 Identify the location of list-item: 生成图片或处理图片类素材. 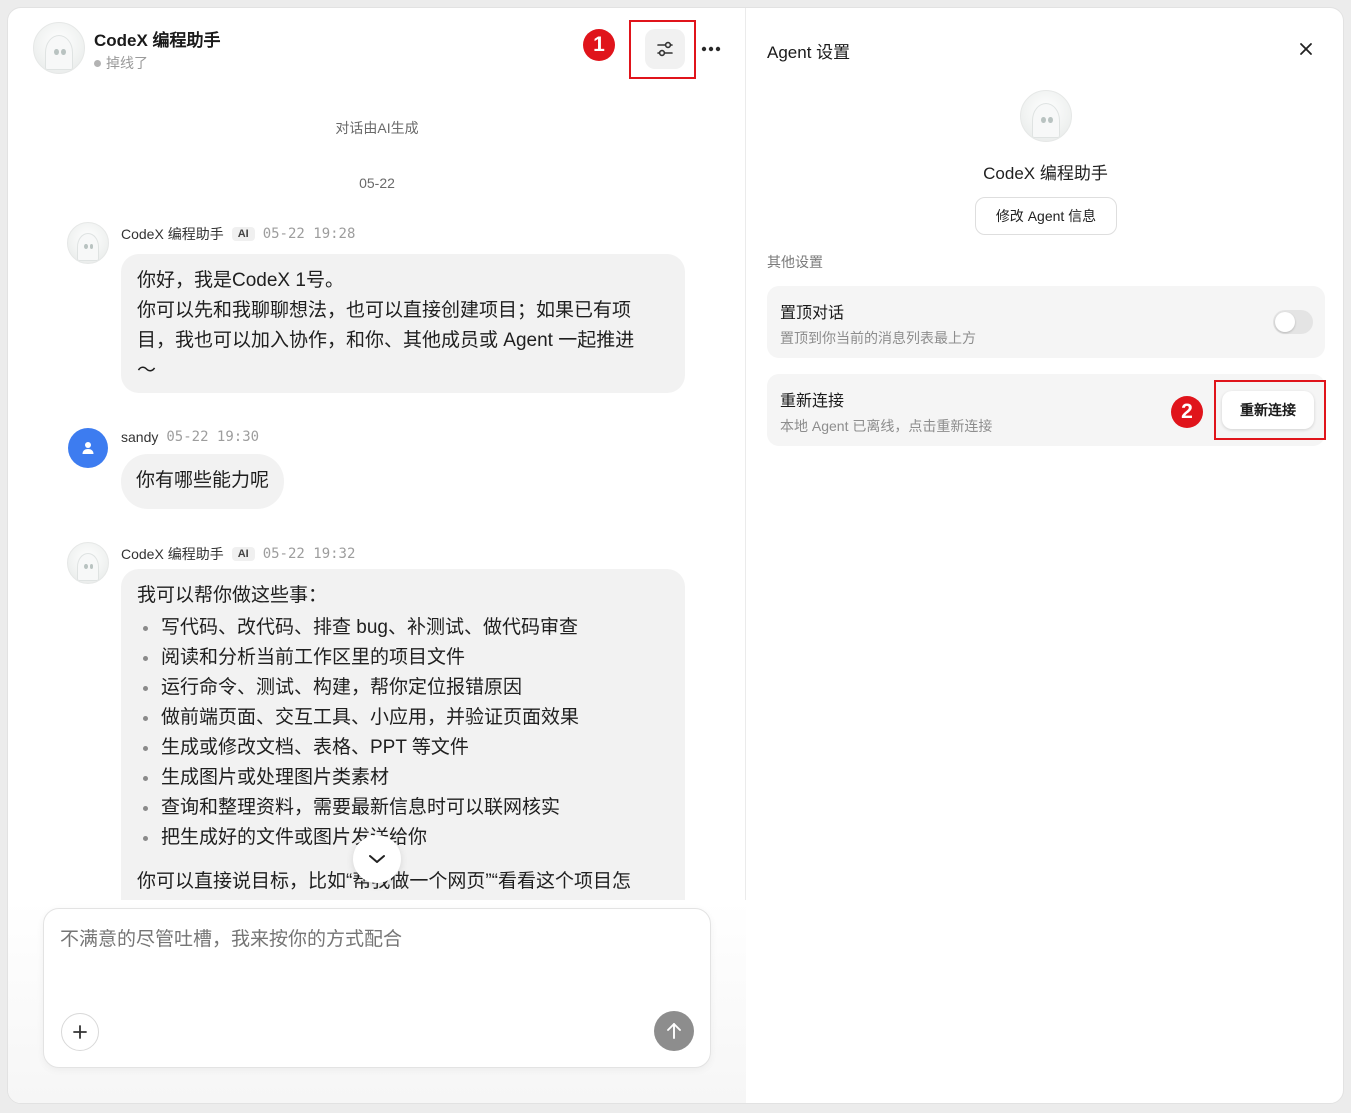
(403, 778).